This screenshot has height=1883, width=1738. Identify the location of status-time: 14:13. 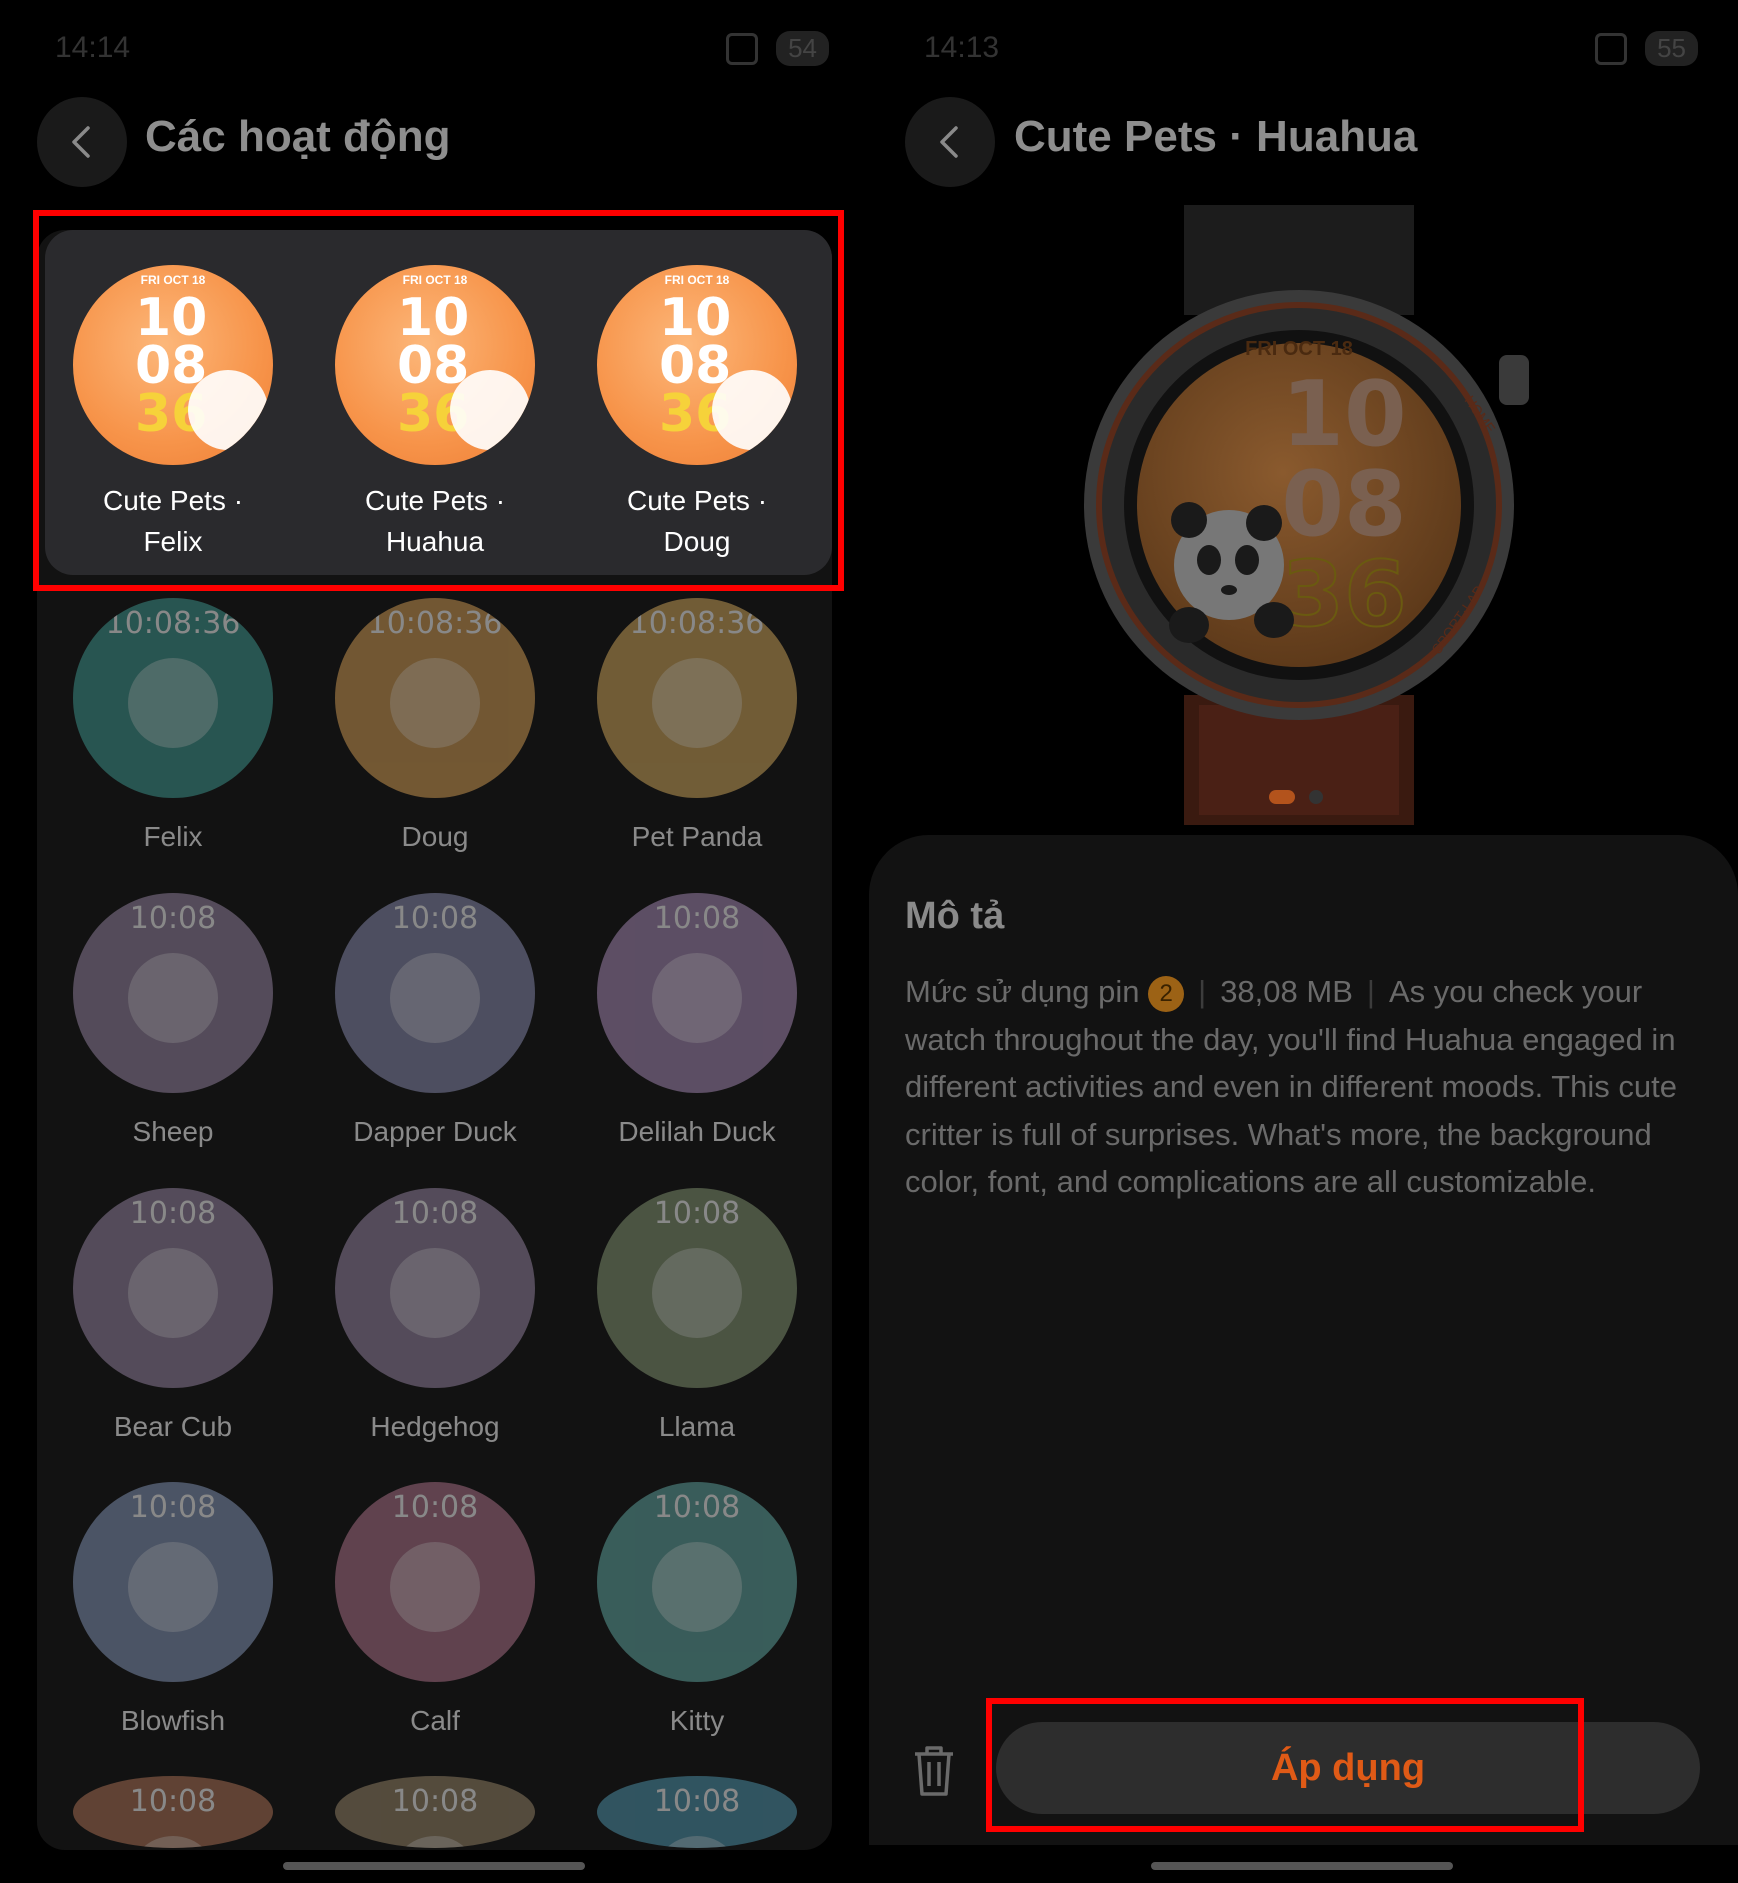
(962, 47).